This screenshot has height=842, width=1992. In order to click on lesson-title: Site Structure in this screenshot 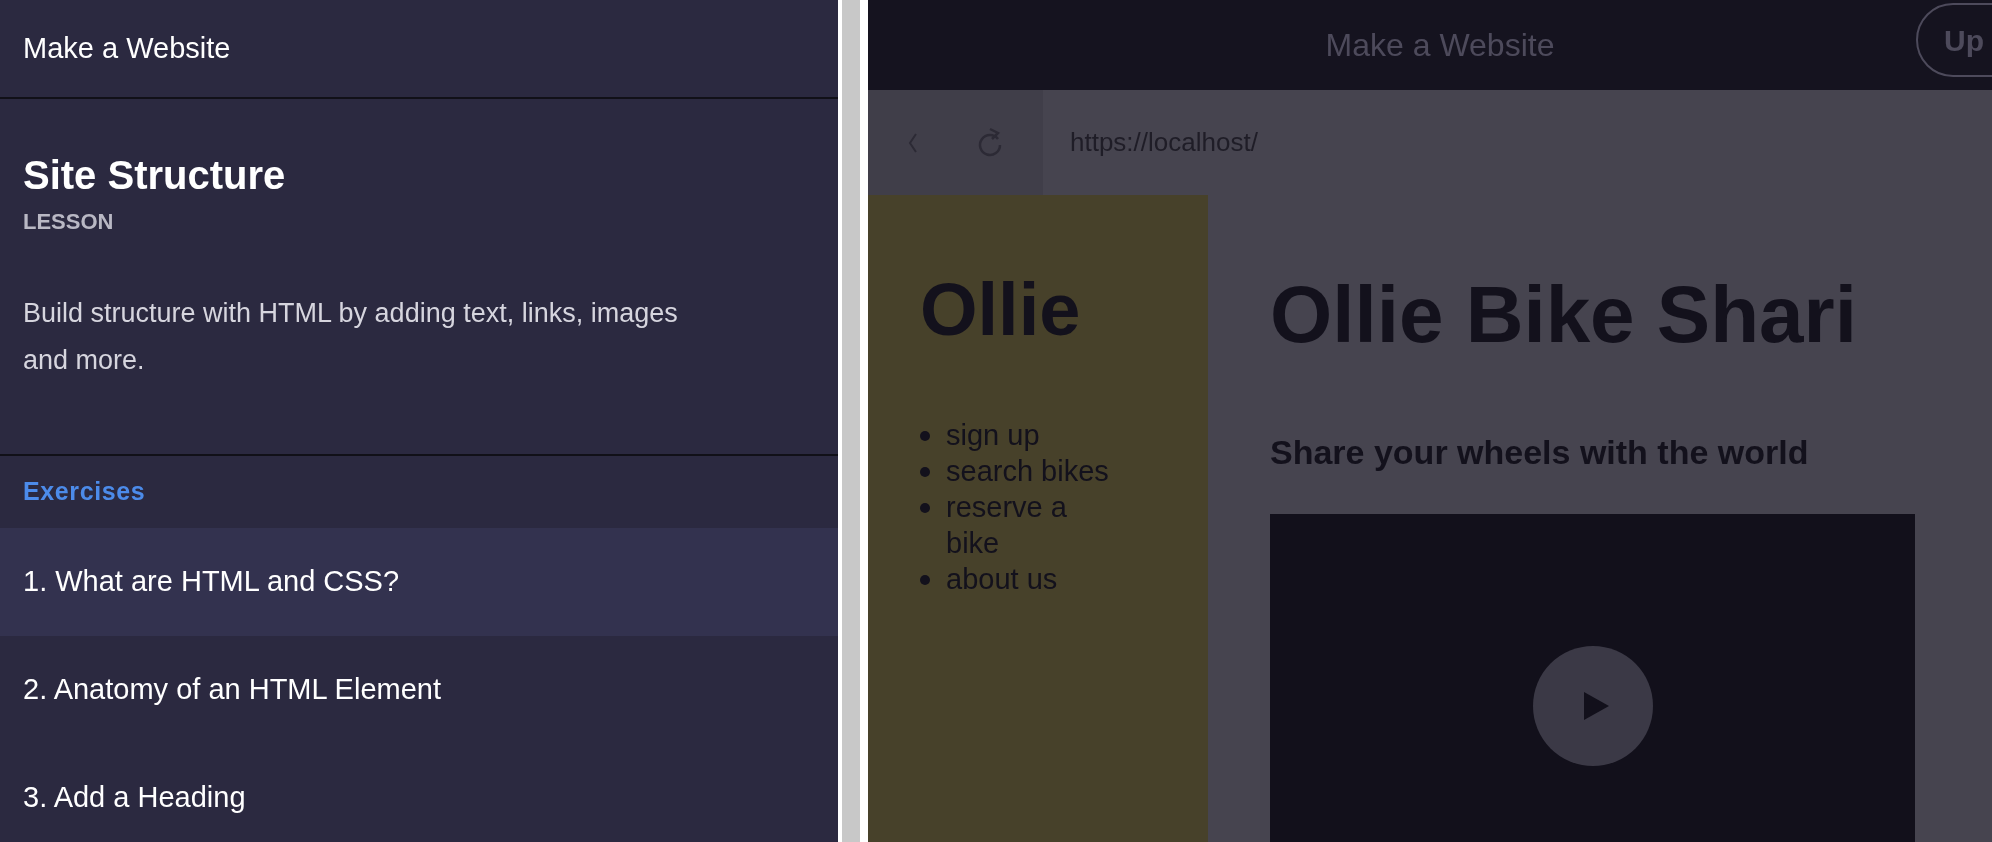, I will do `click(155, 175)`.